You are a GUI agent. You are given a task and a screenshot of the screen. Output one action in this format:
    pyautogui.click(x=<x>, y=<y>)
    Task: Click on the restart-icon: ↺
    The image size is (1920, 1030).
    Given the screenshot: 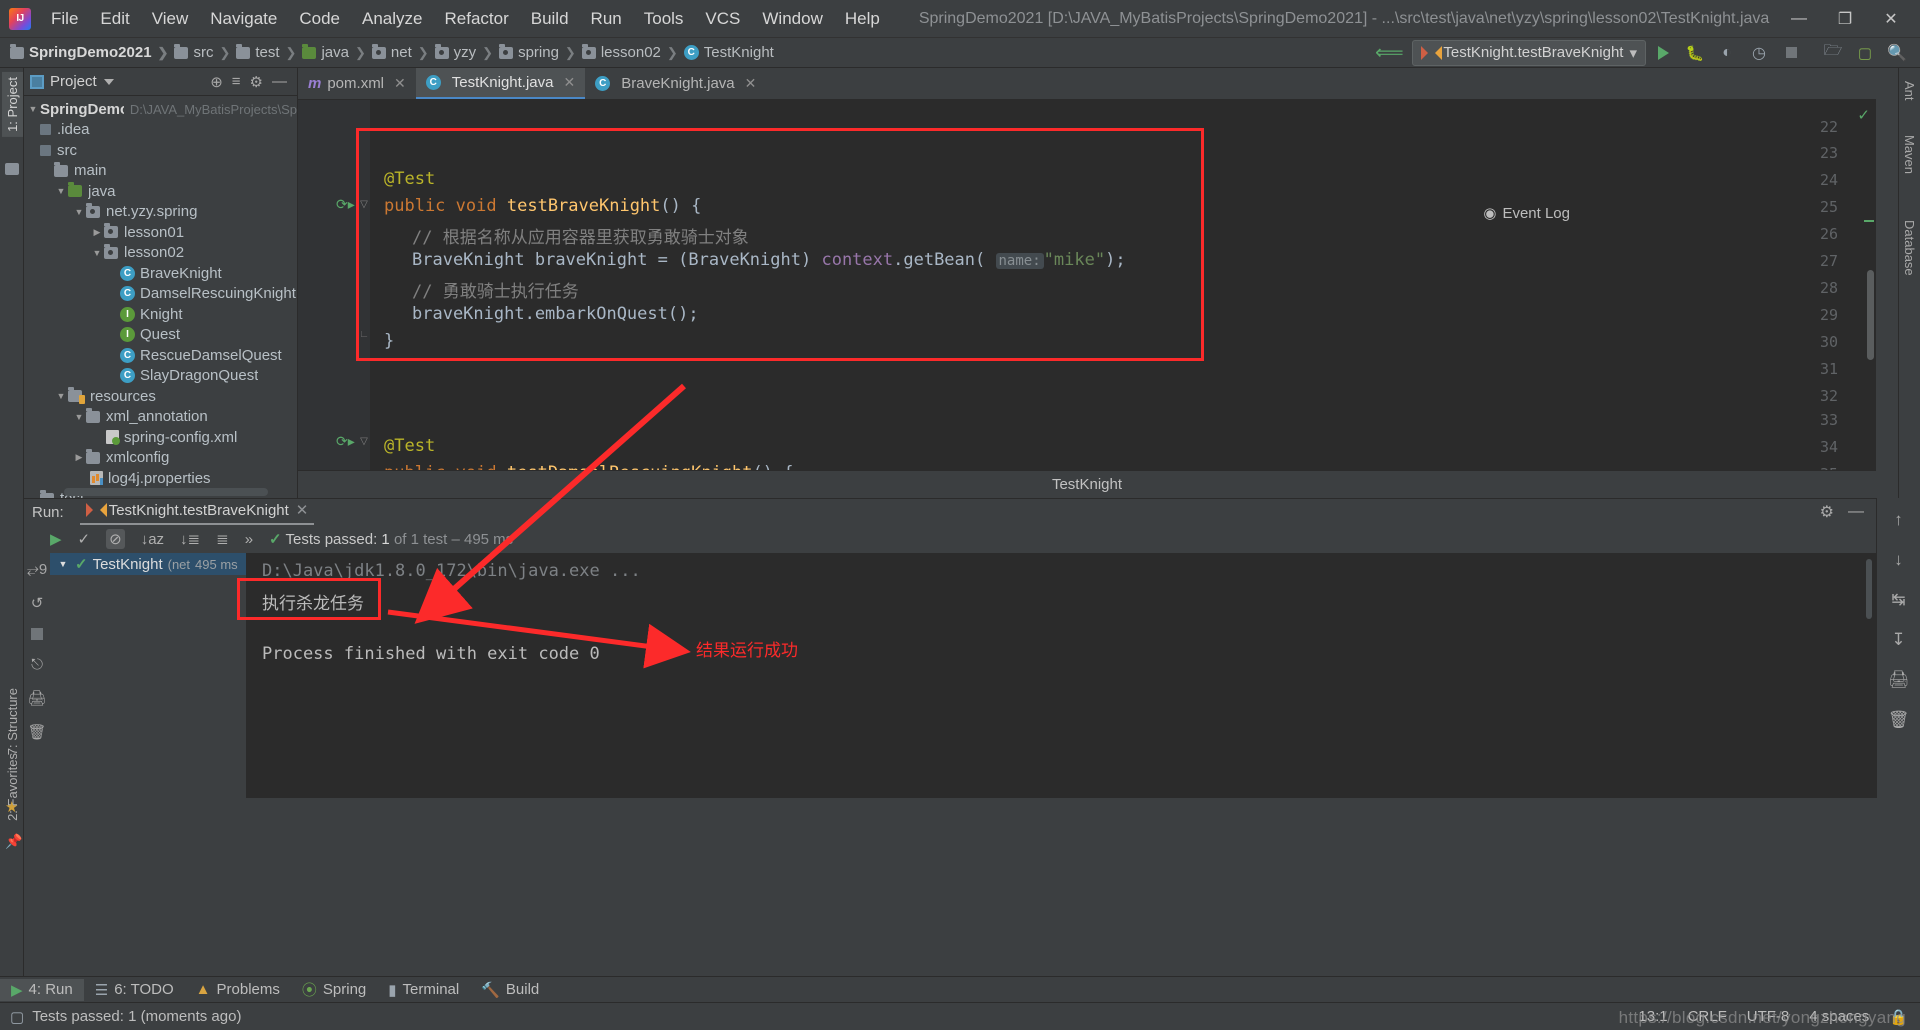 What is the action you would take?
    pyautogui.click(x=37, y=603)
    